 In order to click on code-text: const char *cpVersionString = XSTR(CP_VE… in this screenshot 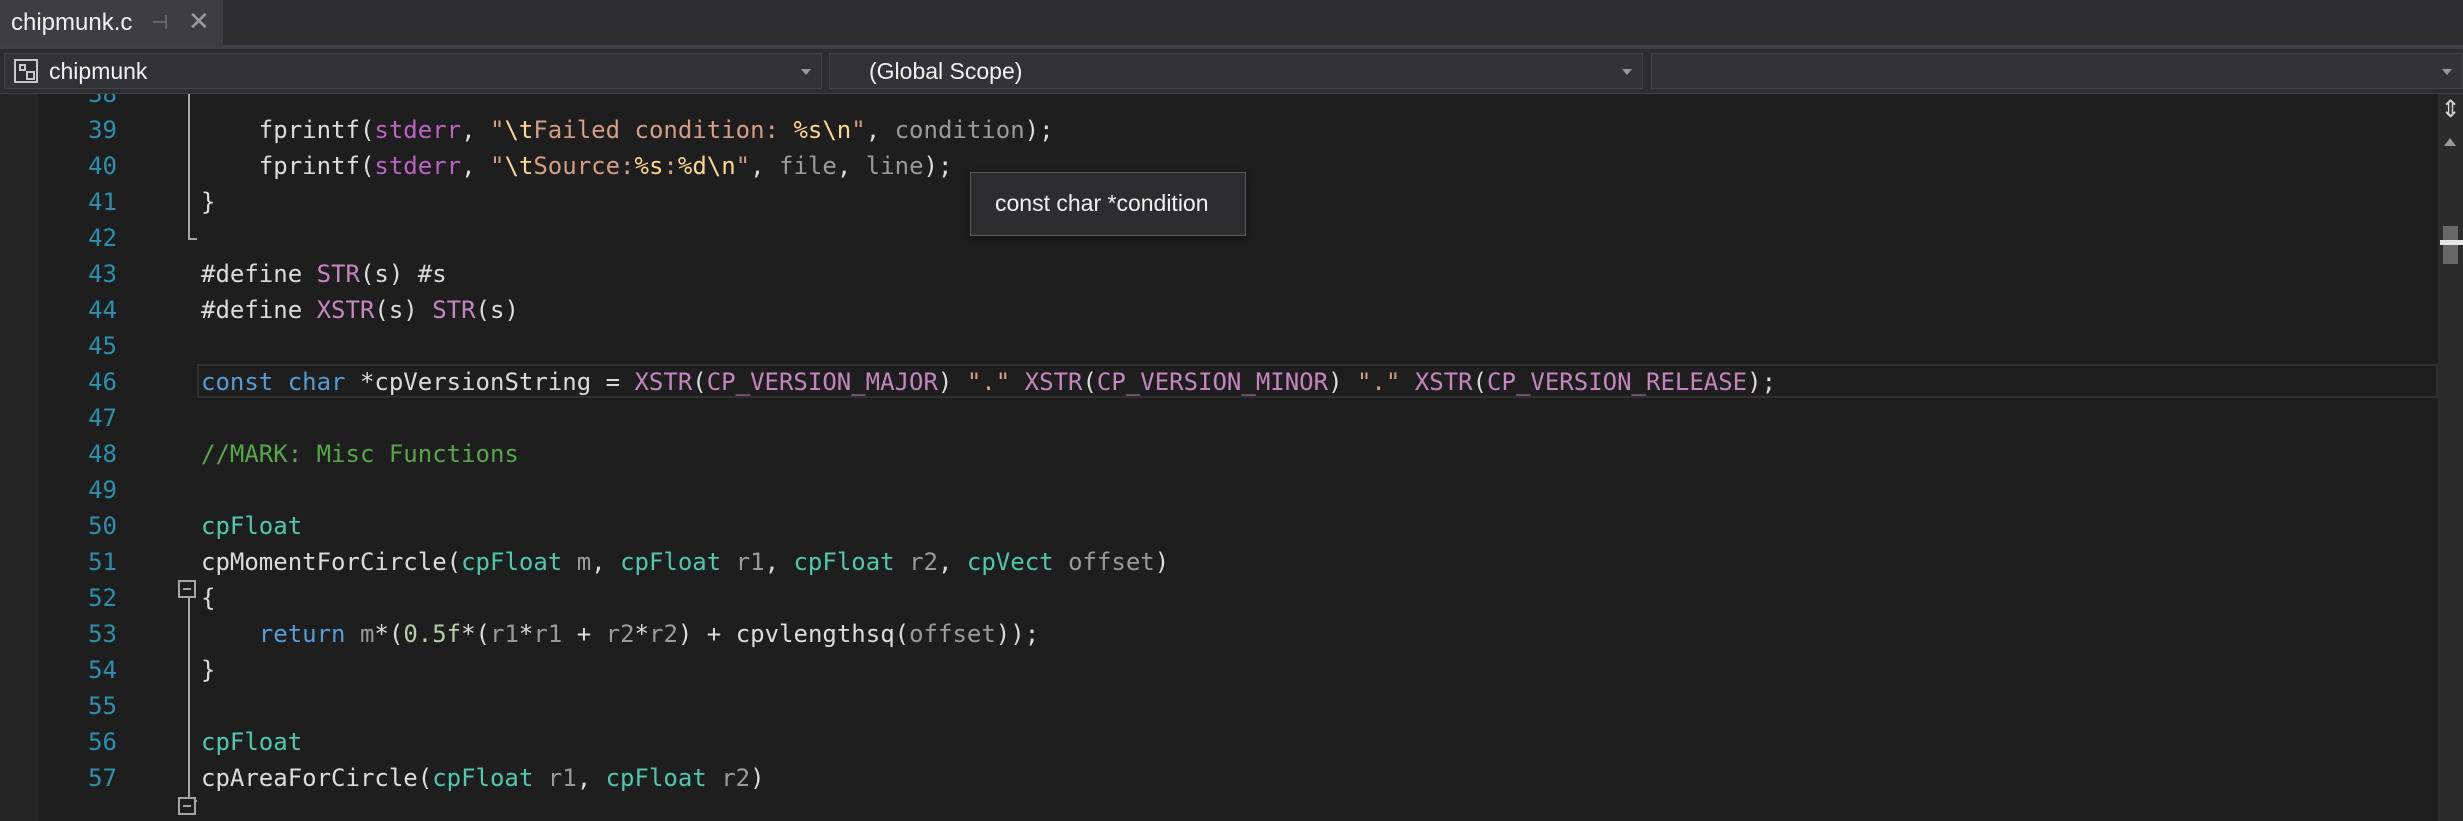, I will do `click(988, 382)`.